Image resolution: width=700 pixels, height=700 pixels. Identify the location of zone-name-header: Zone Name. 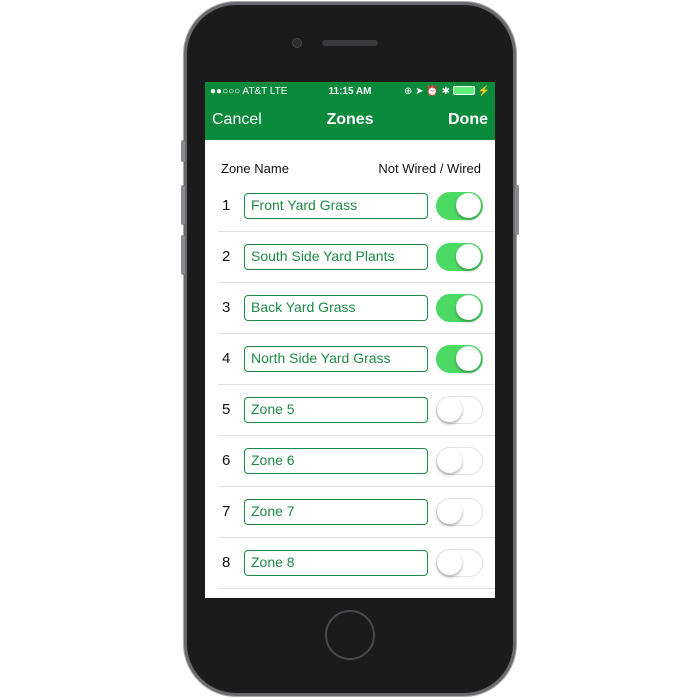
(255, 168).